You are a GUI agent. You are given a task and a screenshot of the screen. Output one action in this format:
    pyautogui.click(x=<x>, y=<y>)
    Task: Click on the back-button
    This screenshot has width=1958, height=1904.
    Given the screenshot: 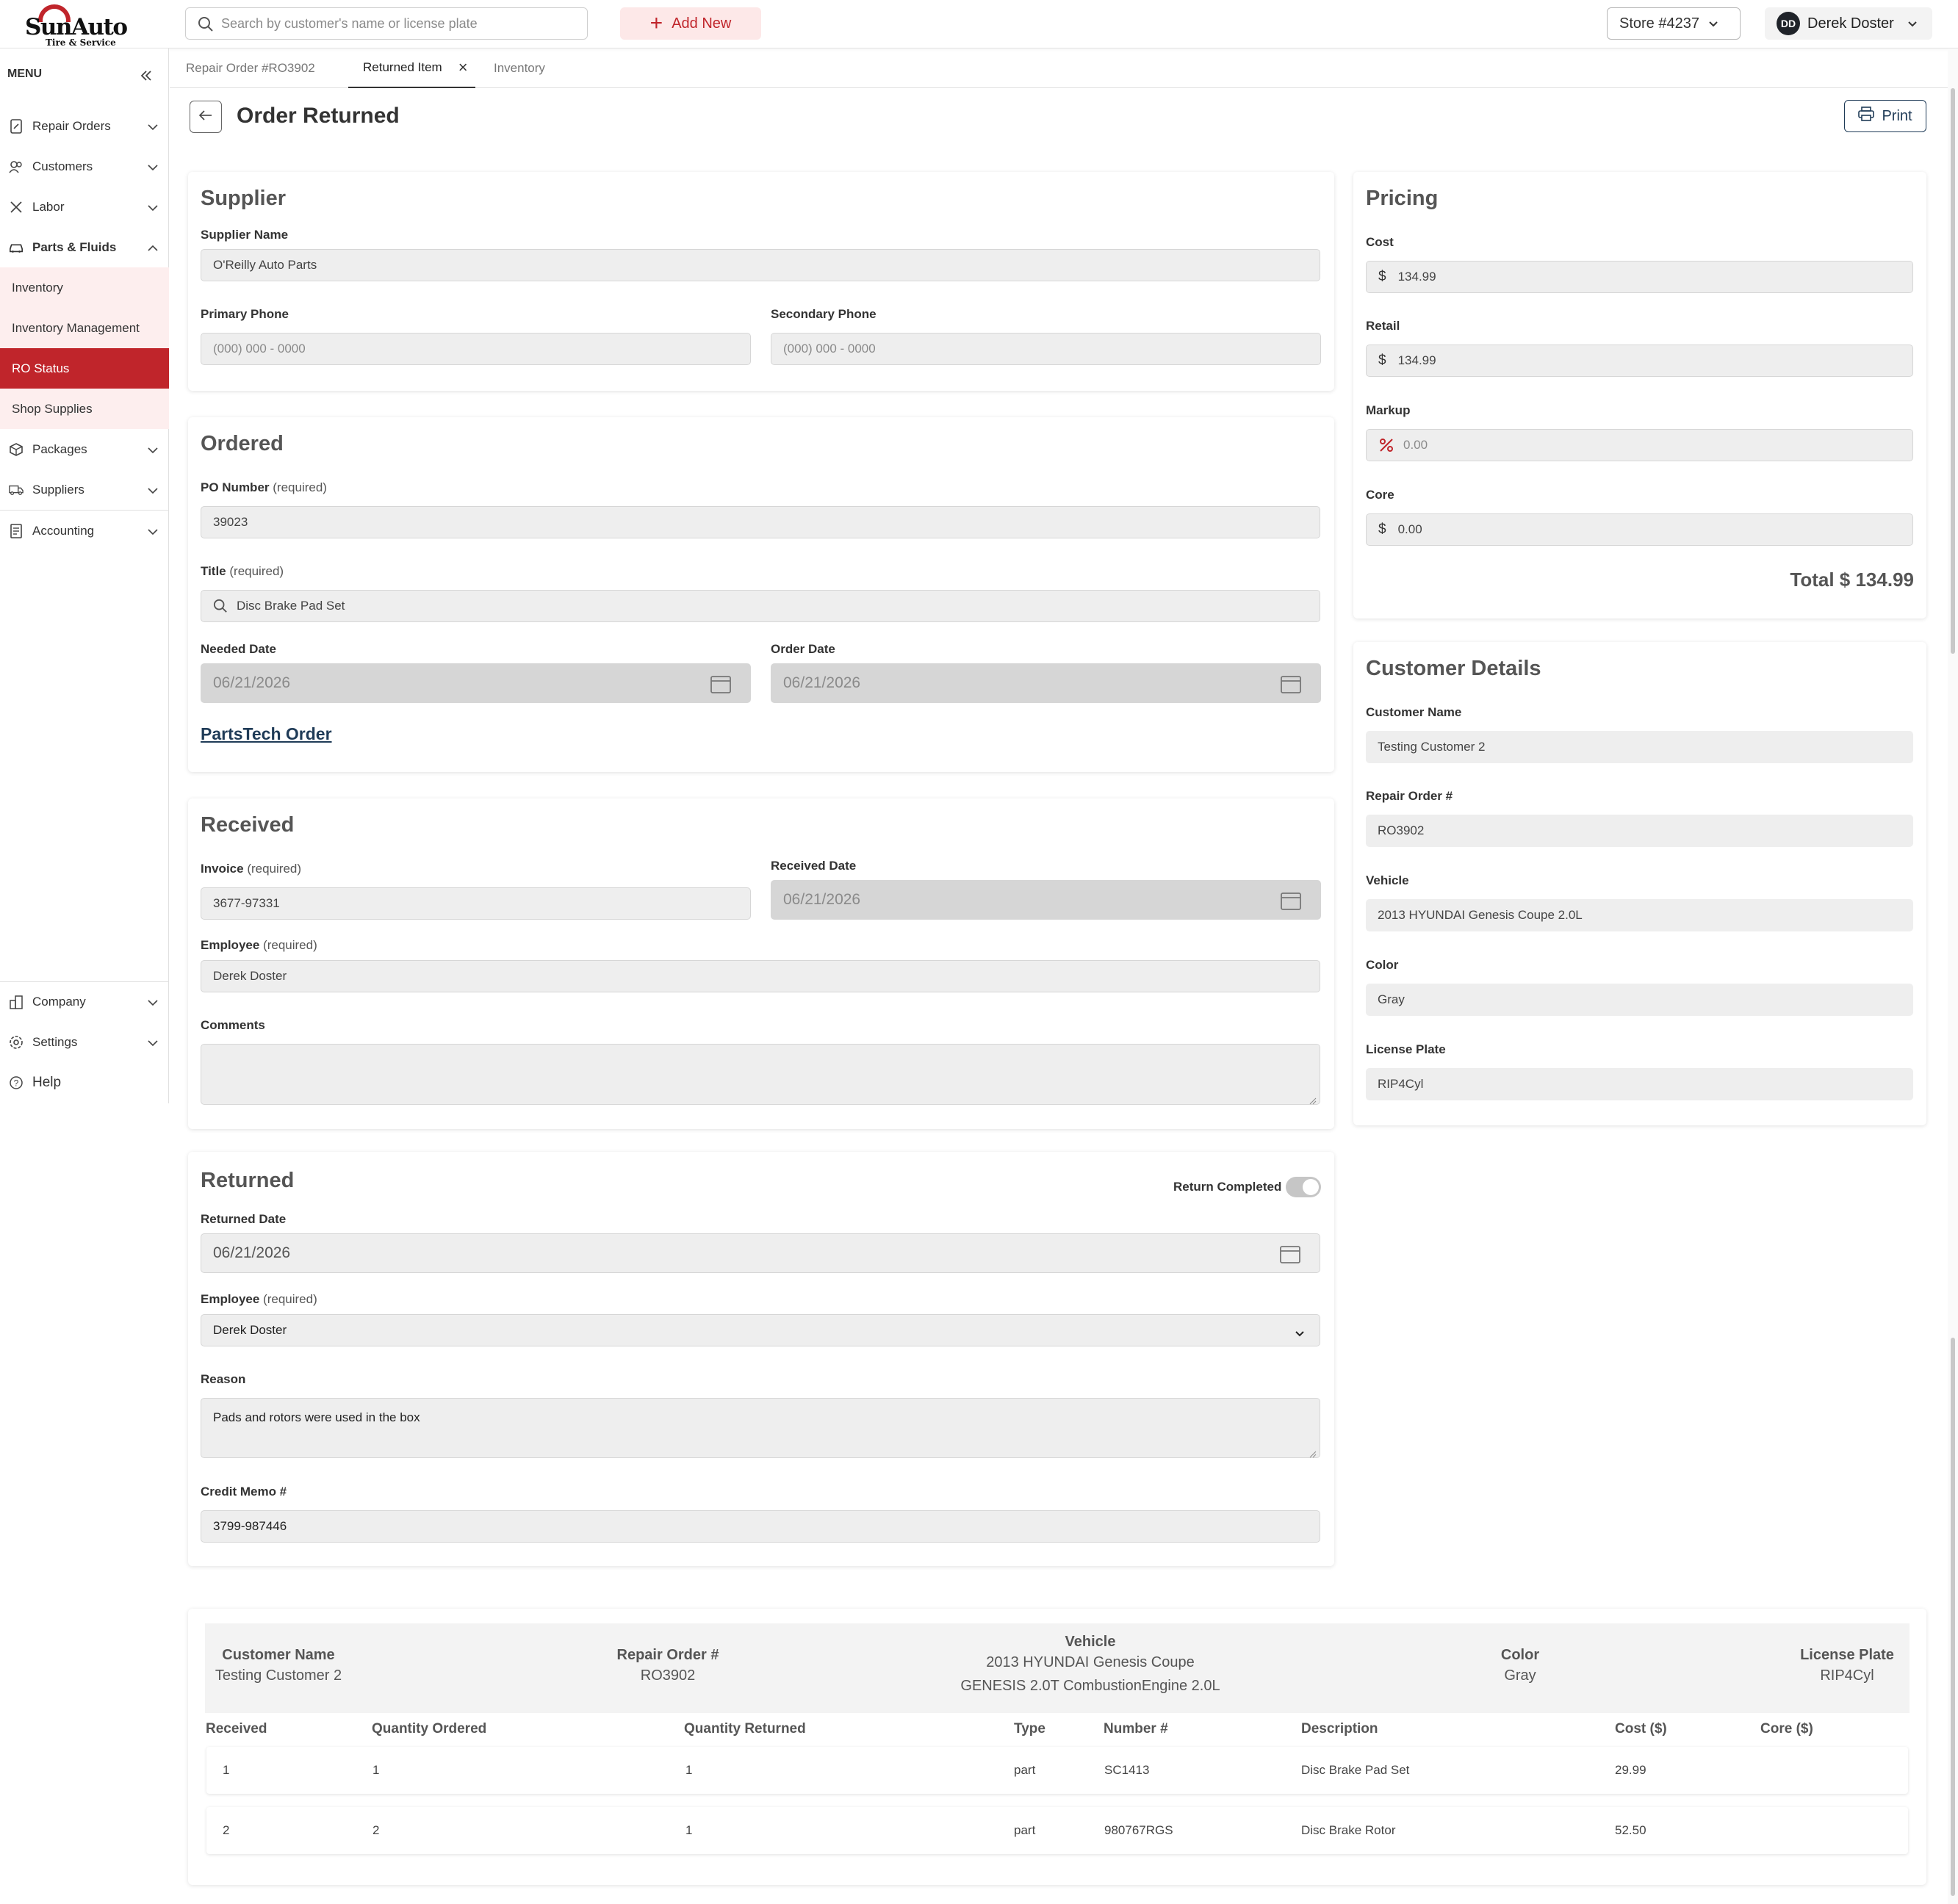 What is the action you would take?
    pyautogui.click(x=206, y=117)
    